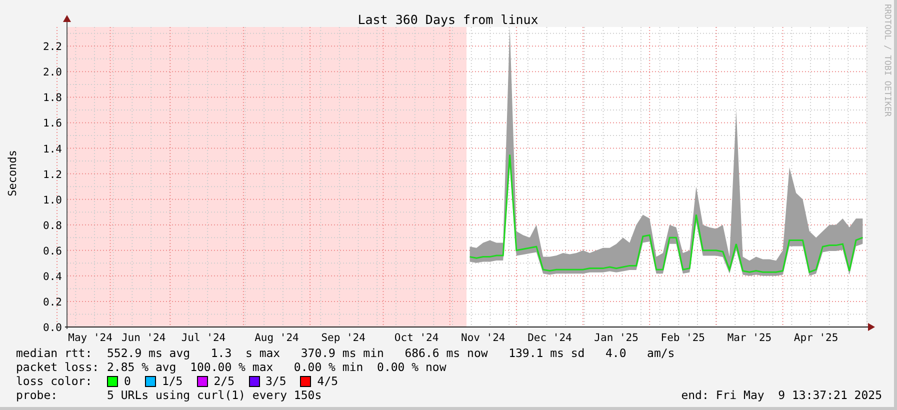  I want to click on legend-label: median rtt:, so click(55, 353).